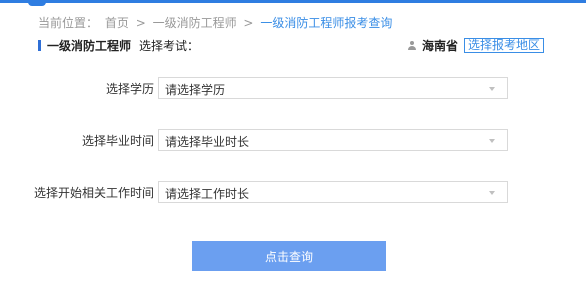  Describe the element at coordinates (333, 192) in the screenshot. I see `work-start-select: 请选择工作时长` at that location.